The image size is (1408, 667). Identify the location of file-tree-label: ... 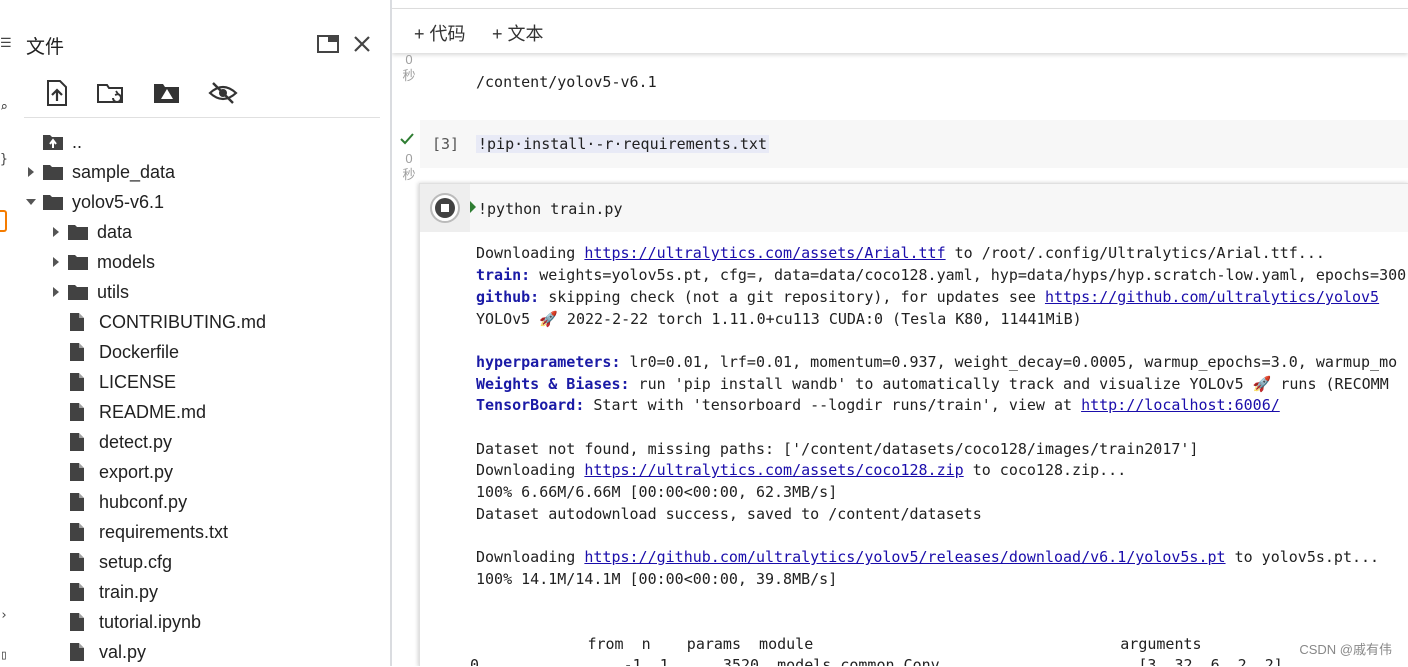
(77, 141).